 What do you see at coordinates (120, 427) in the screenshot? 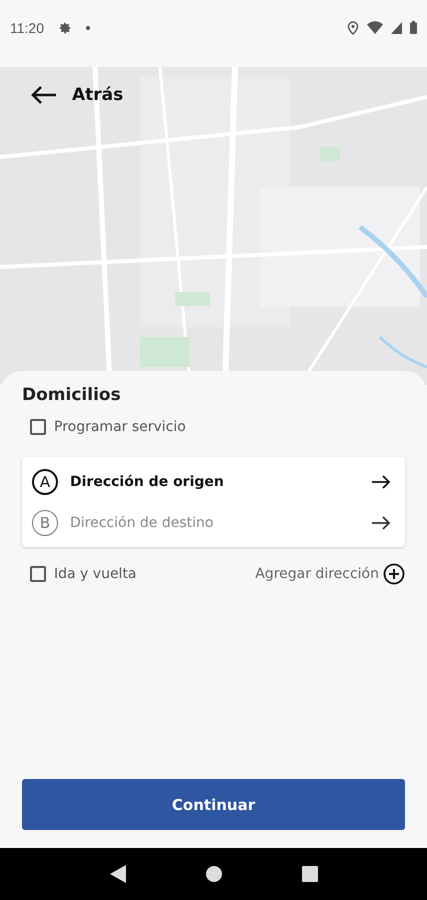
I see `checkbox-label: Programar servicio` at bounding box center [120, 427].